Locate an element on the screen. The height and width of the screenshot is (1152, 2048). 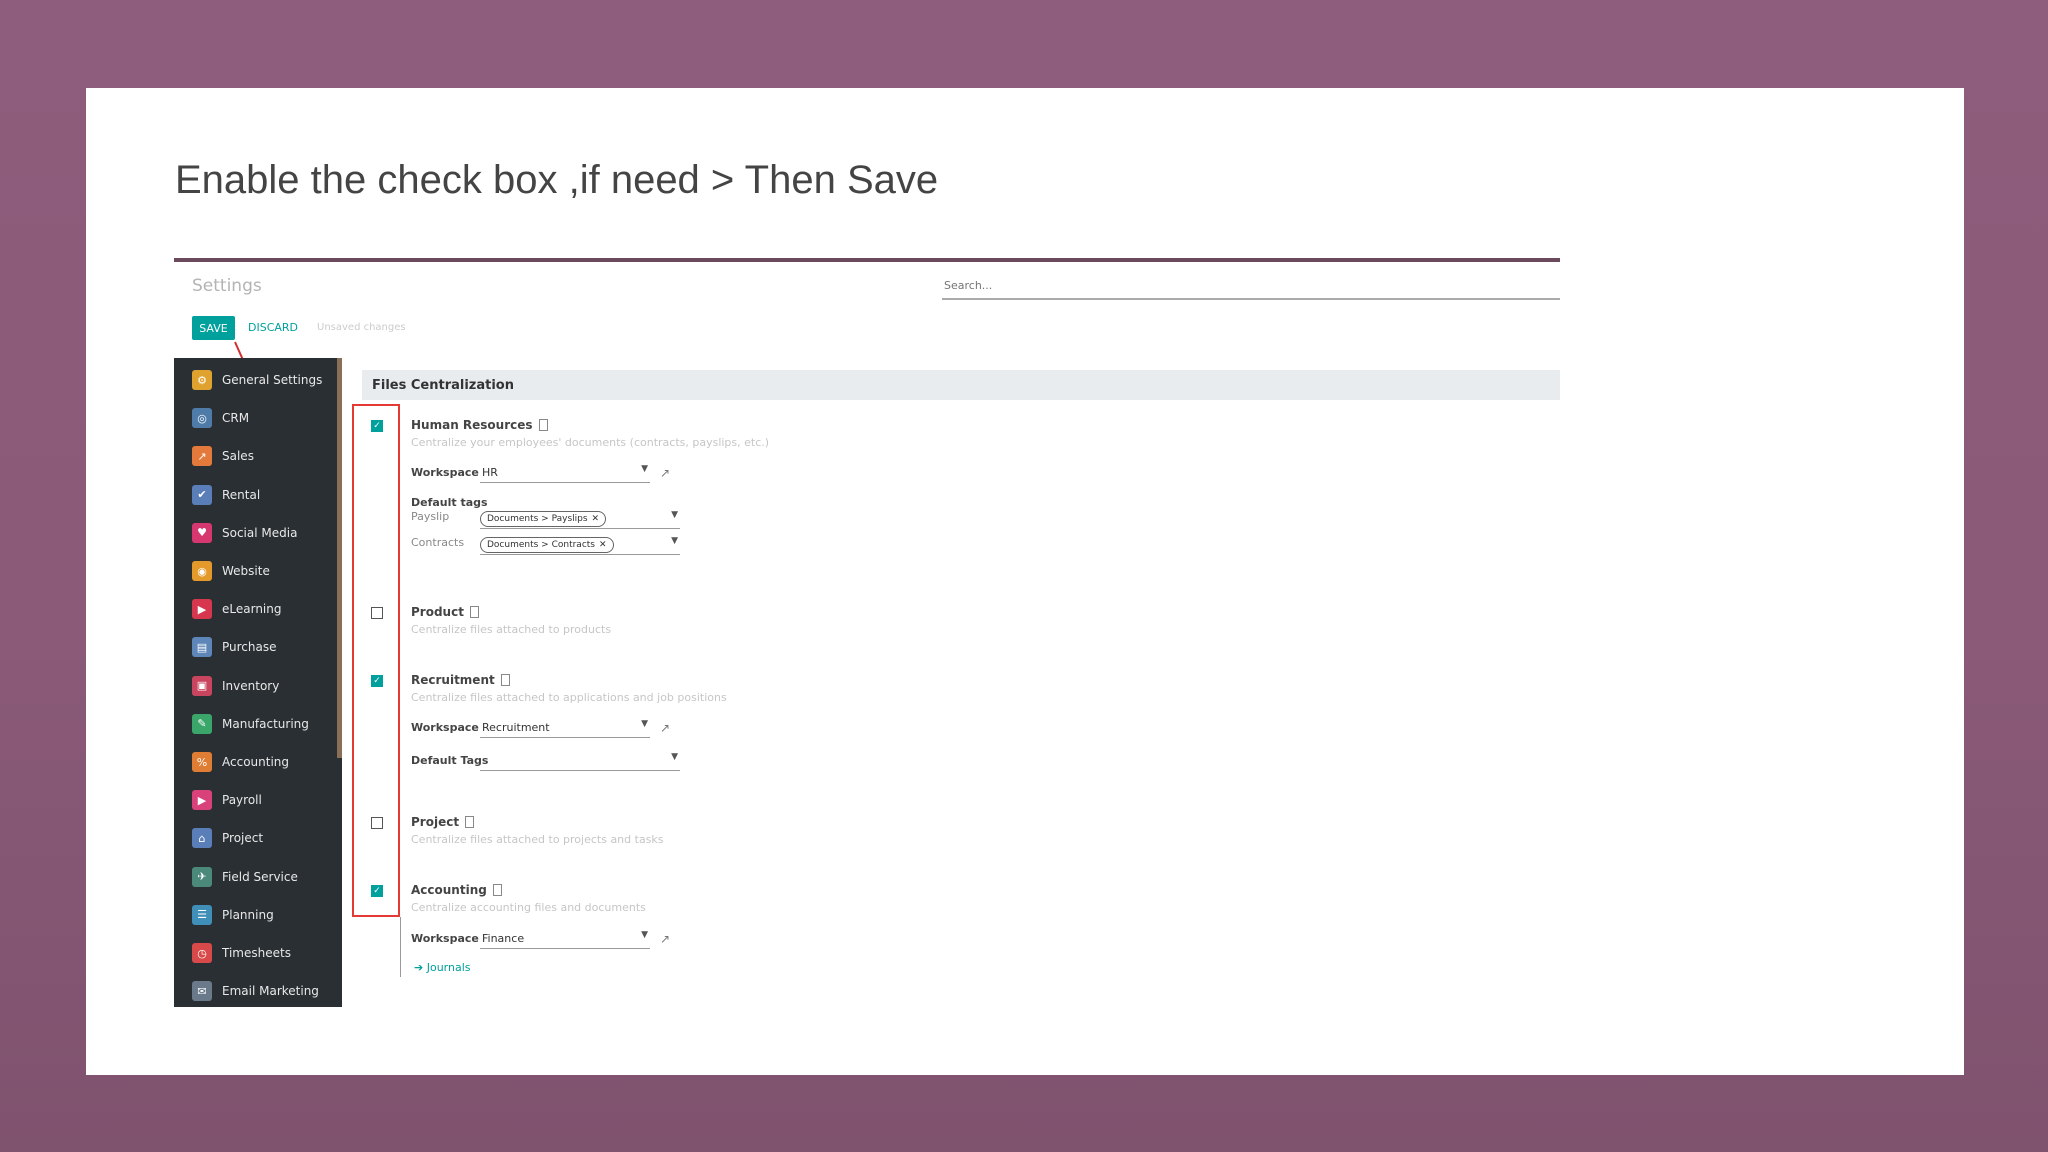
save-button: SAVE is located at coordinates (213, 328).